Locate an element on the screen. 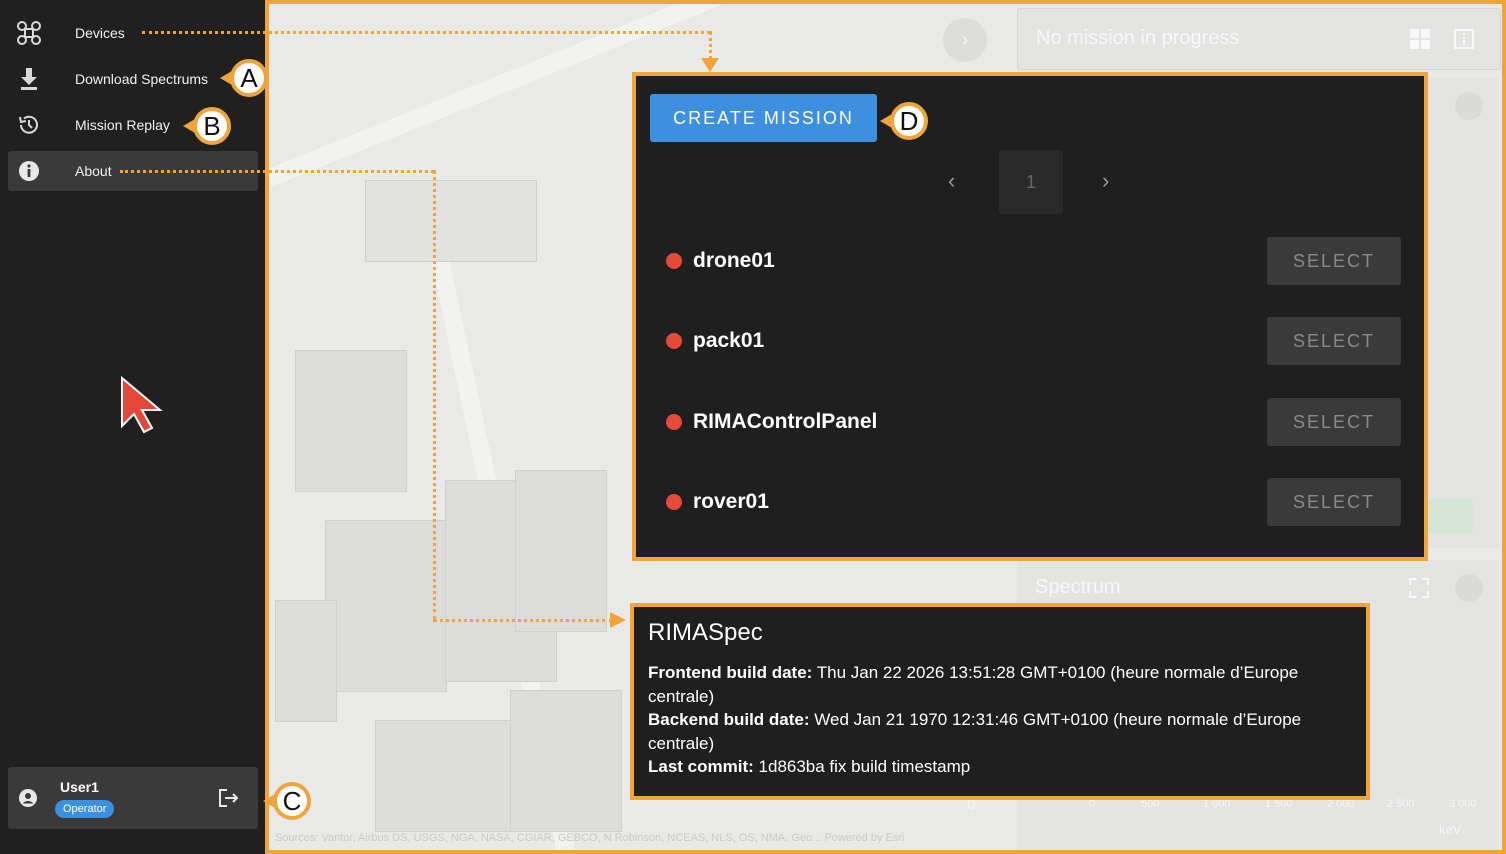 The width and height of the screenshot is (1506, 854). expand-panel-button: › is located at coordinates (965, 40).